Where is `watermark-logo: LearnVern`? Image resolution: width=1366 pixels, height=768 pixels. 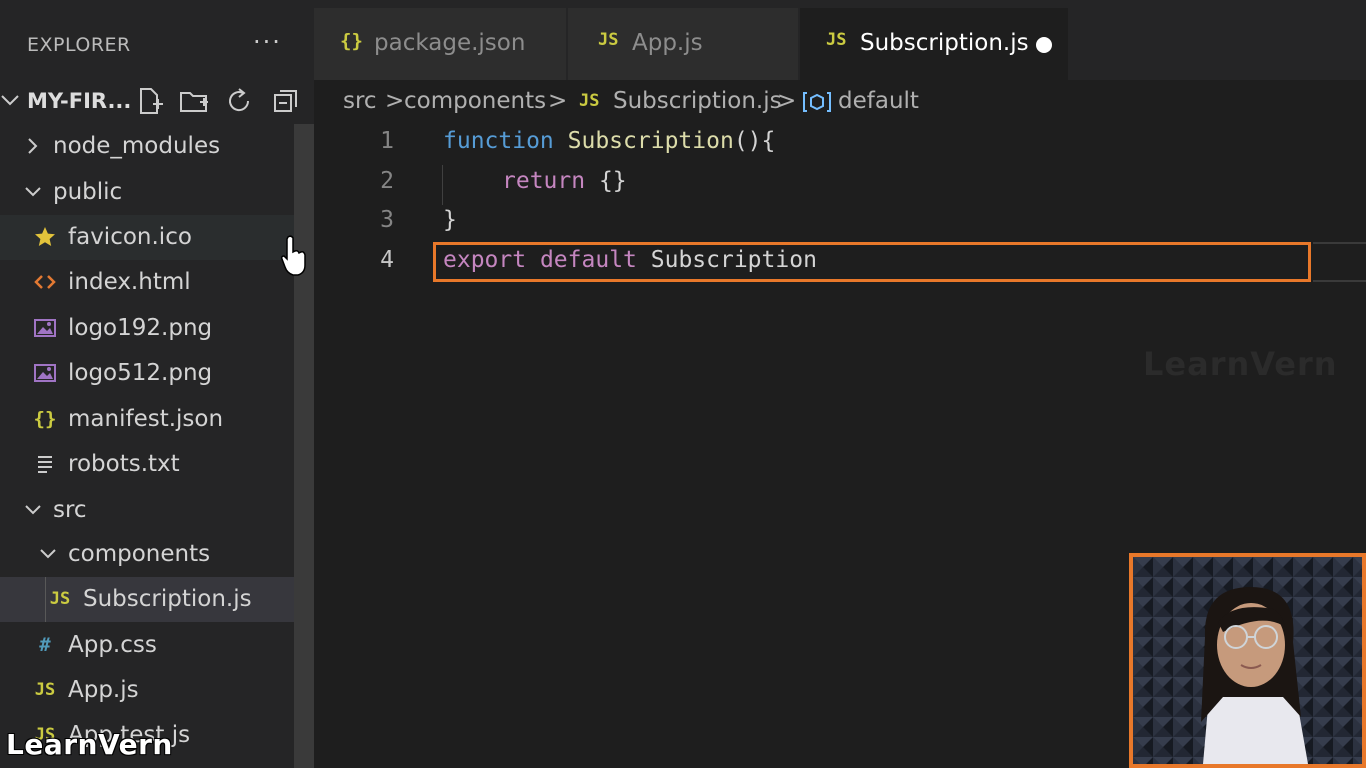 watermark-logo: LearnVern is located at coordinates (89, 744).